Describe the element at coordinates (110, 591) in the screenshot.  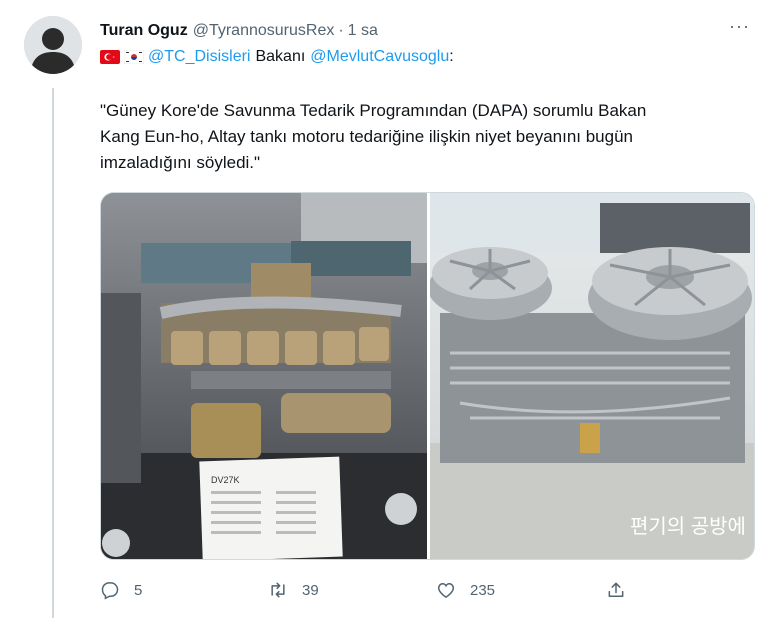
I see `reply-icon` at that location.